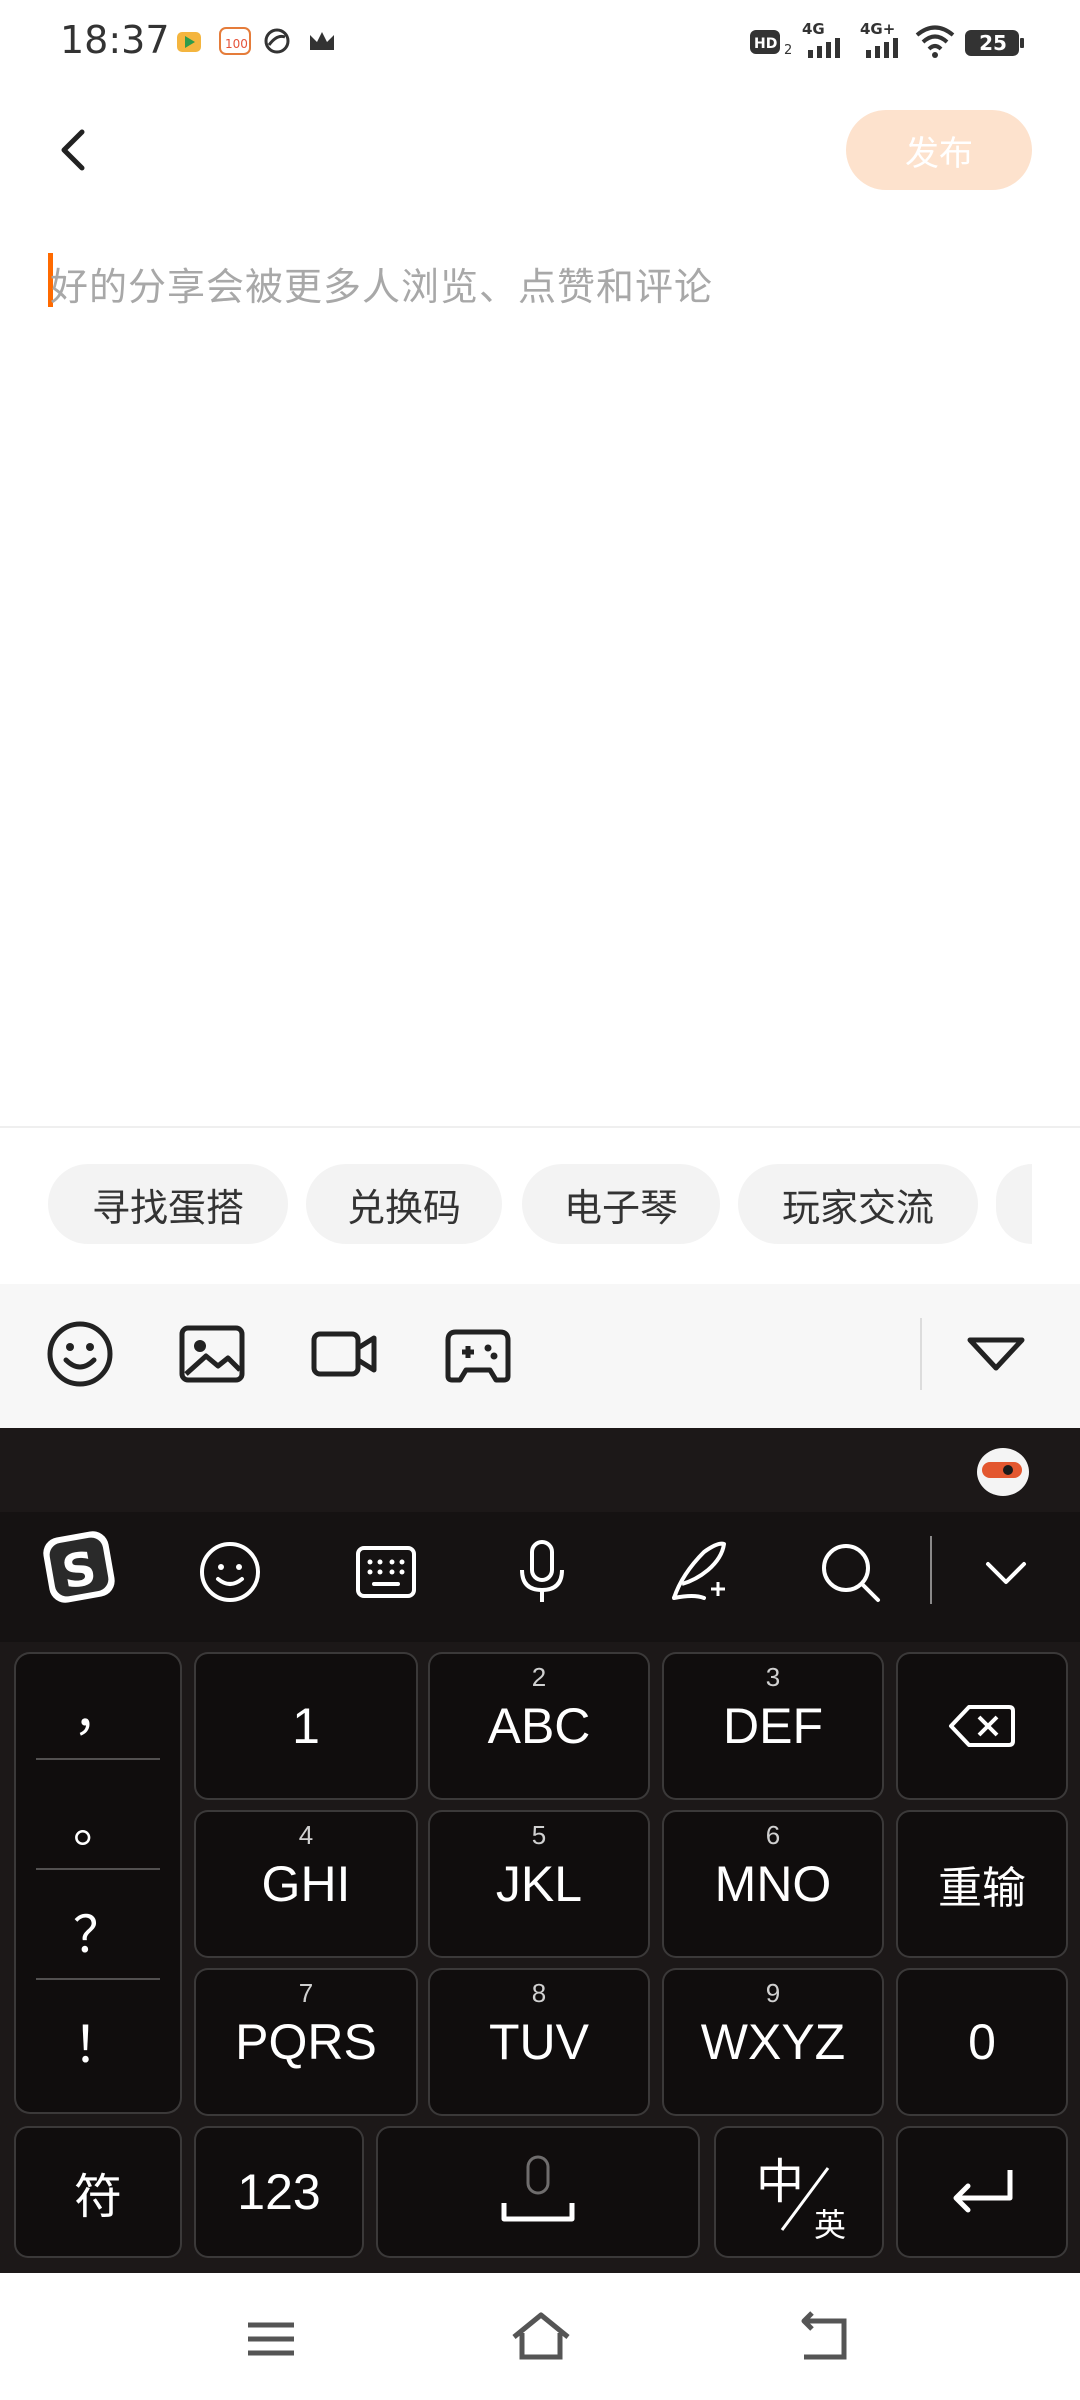 This screenshot has width=1080, height=2400. I want to click on smiley-icon, so click(230, 1572).